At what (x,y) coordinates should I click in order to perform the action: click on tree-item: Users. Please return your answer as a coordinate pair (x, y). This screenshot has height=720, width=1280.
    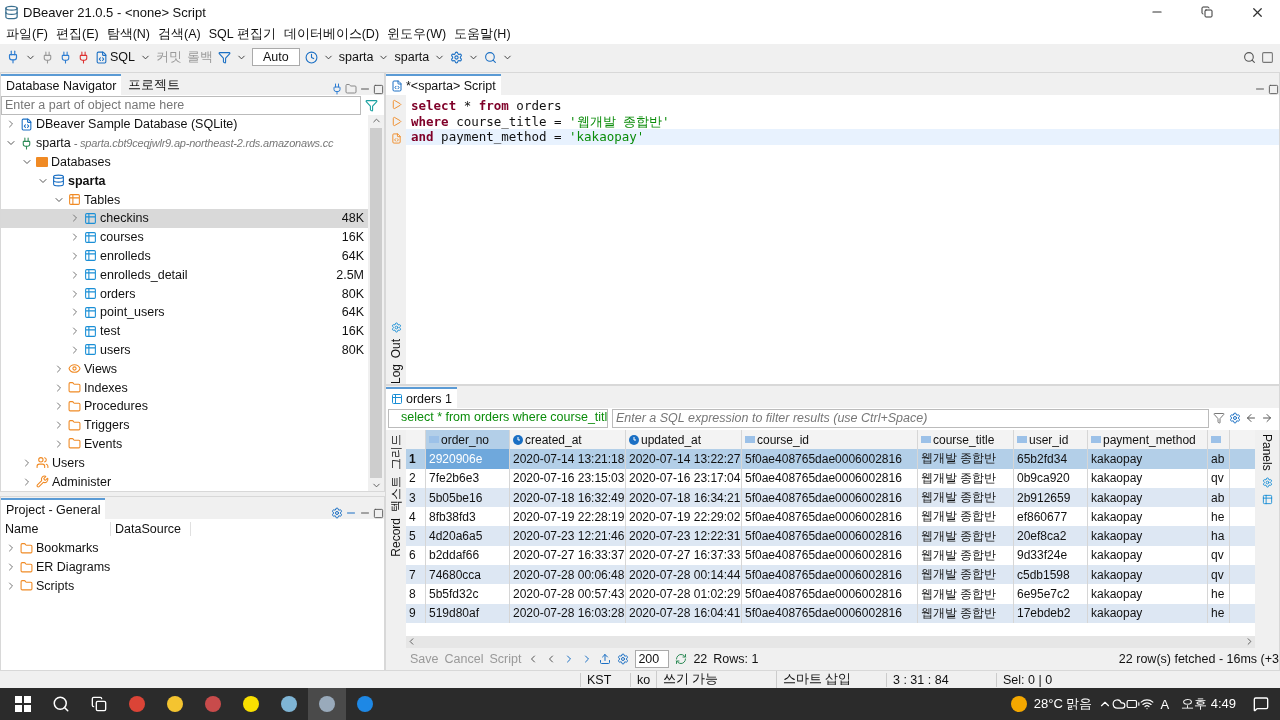
    Looking at the image, I should click on (184, 463).